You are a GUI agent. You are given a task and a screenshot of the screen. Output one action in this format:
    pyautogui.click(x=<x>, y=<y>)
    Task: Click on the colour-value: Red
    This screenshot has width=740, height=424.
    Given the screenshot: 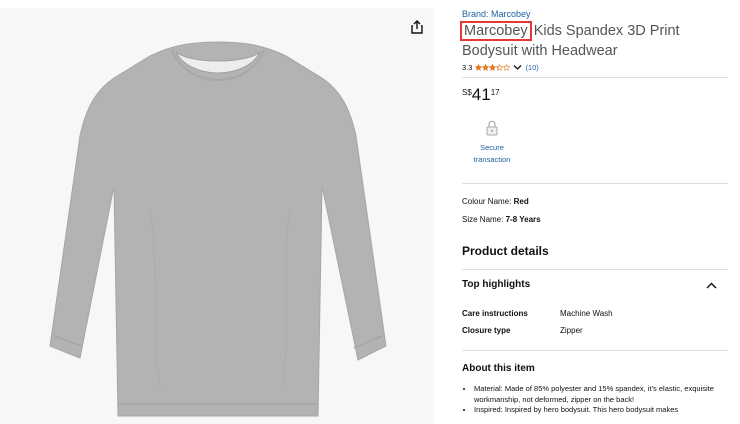 What is the action you would take?
    pyautogui.click(x=521, y=201)
    